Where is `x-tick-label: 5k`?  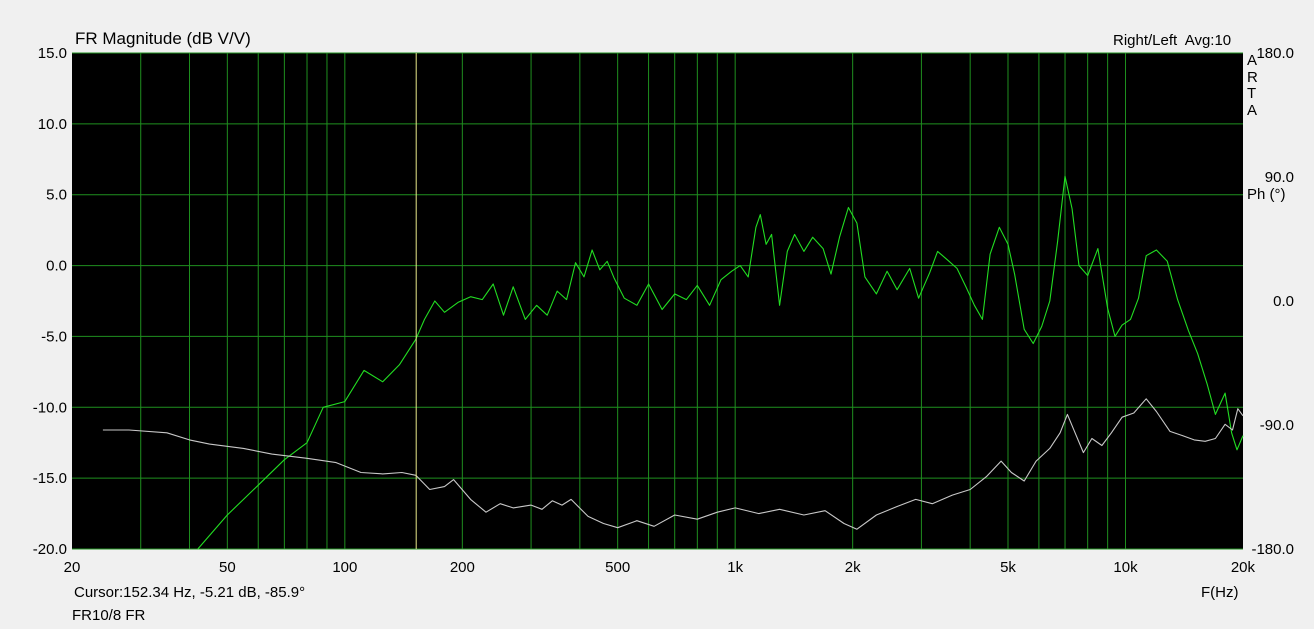 x-tick-label: 5k is located at coordinates (1008, 567).